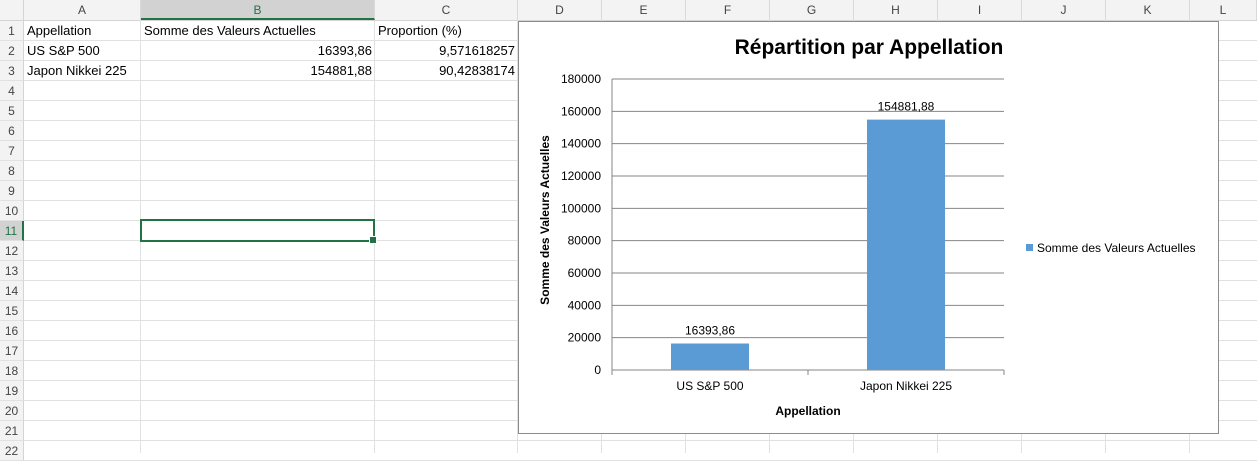 The width and height of the screenshot is (1257, 461). Describe the element at coordinates (906, 386) in the screenshot. I see `x-tick-label: Japon Nikkei 225` at that location.